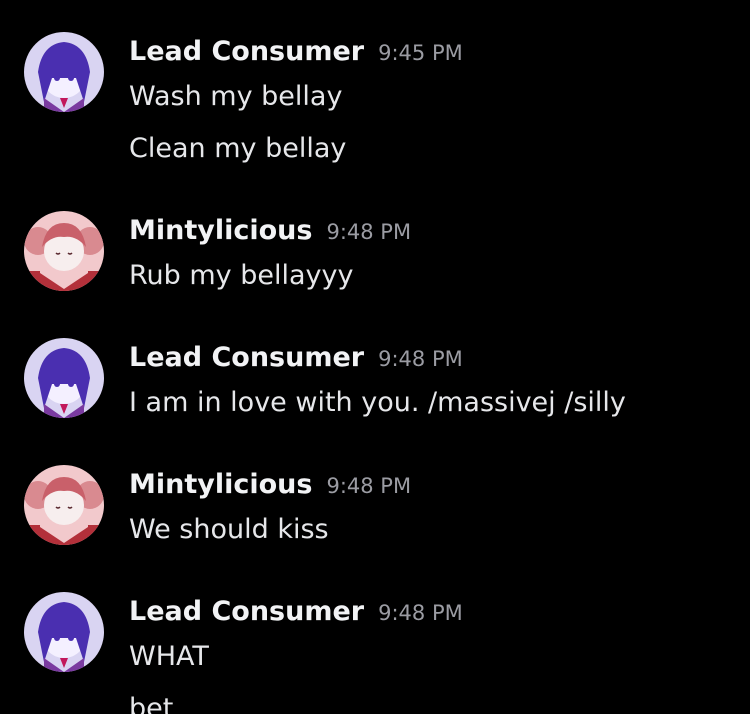 This screenshot has height=714, width=750. I want to click on message-text: WHAT, so click(169, 656).